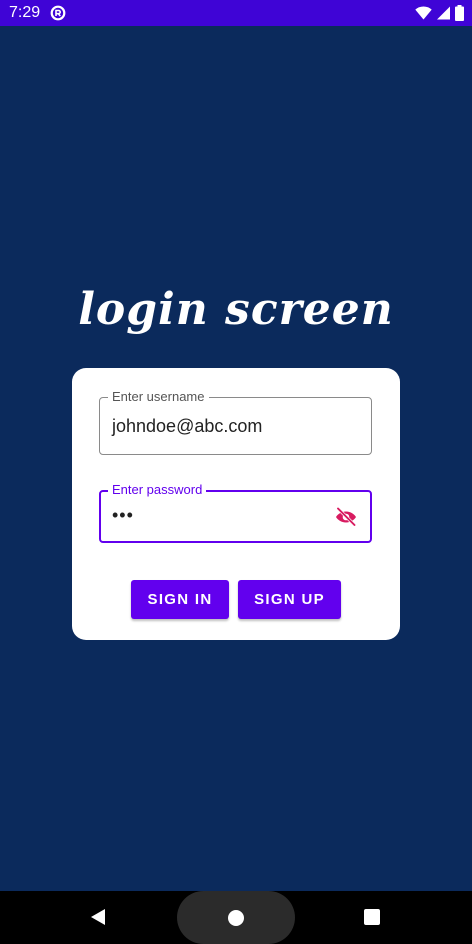 This screenshot has height=944, width=472. I want to click on home-button, so click(236, 917).